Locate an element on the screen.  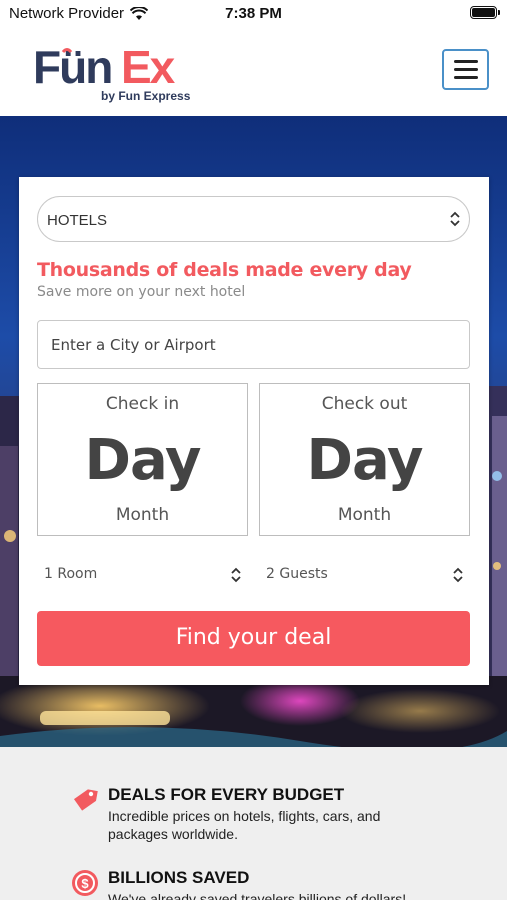
find-deal-button: Find your deal is located at coordinates (253, 638).